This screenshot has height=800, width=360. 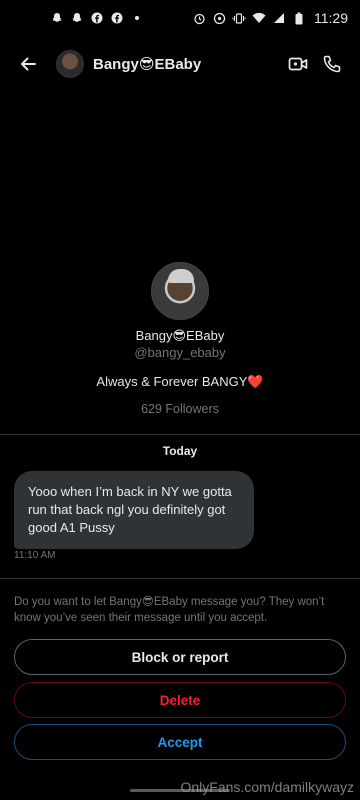 I want to click on header-avatar, so click(x=70, y=64).